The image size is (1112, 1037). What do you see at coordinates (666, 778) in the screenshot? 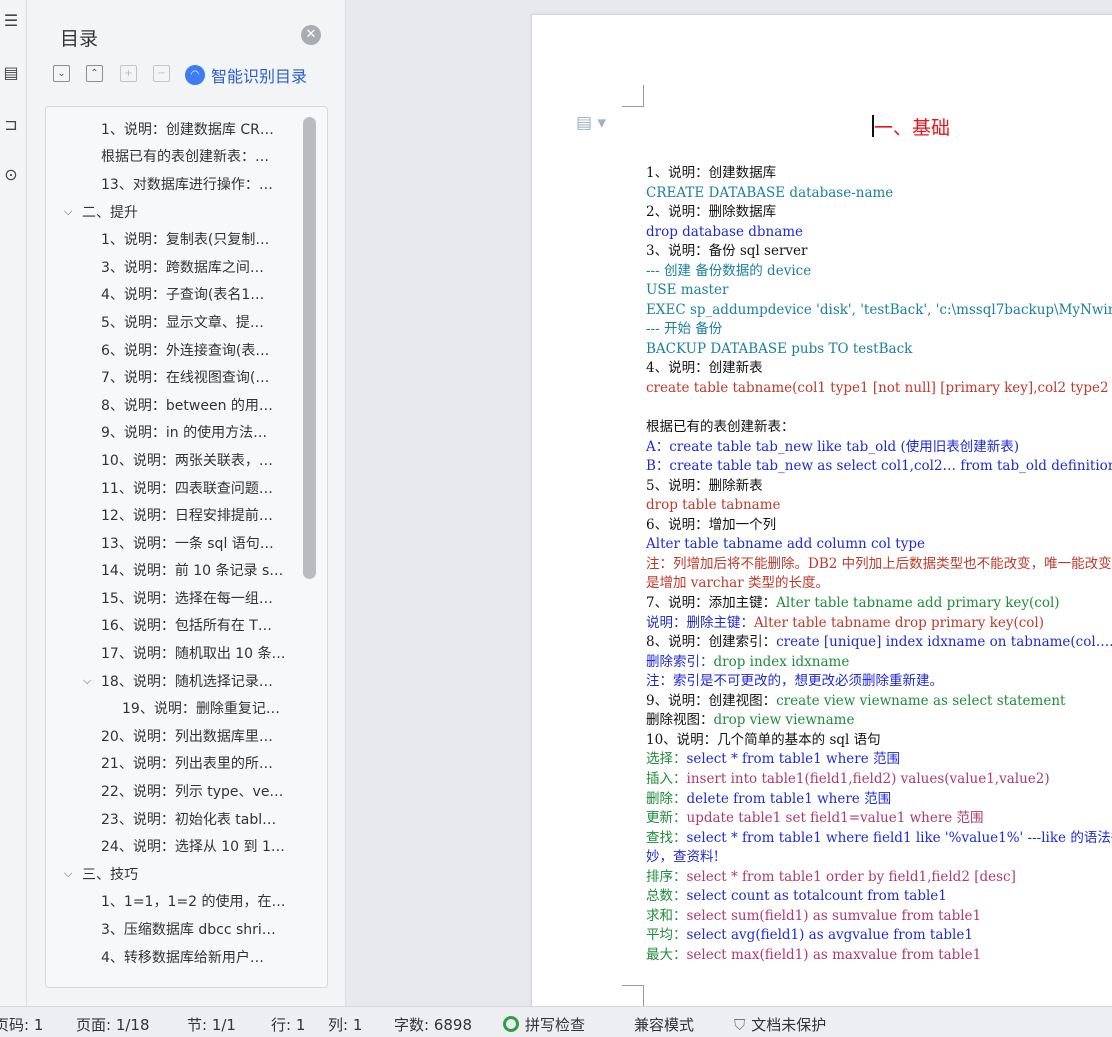
I see `doc-line-text: 插入：` at bounding box center [666, 778].